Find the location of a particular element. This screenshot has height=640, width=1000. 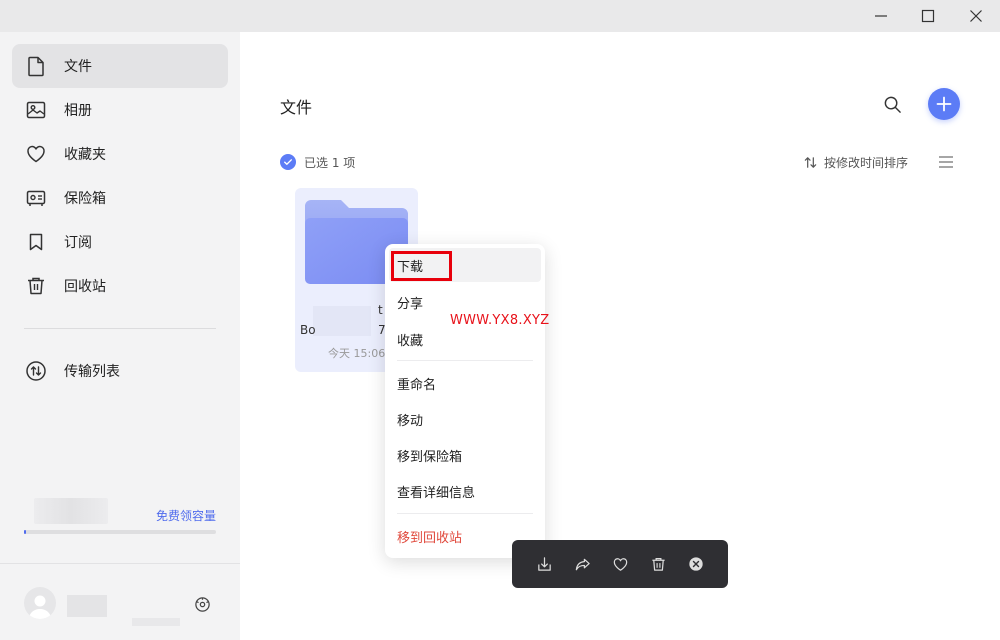

username-blurred is located at coordinates (87, 606).